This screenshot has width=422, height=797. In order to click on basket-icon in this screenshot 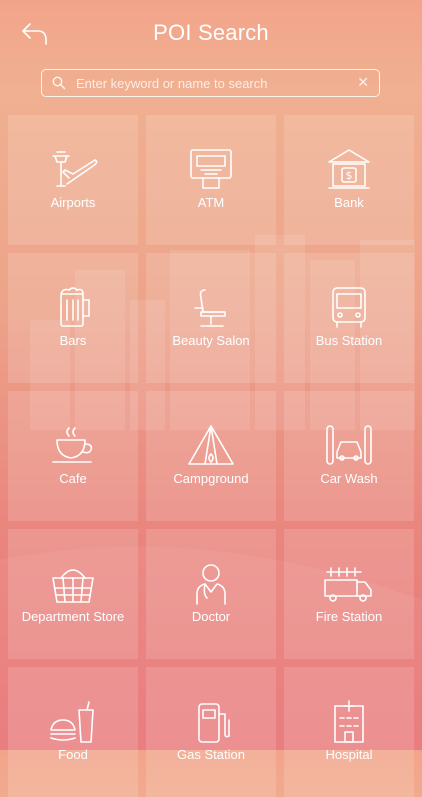, I will do `click(73, 586)`.